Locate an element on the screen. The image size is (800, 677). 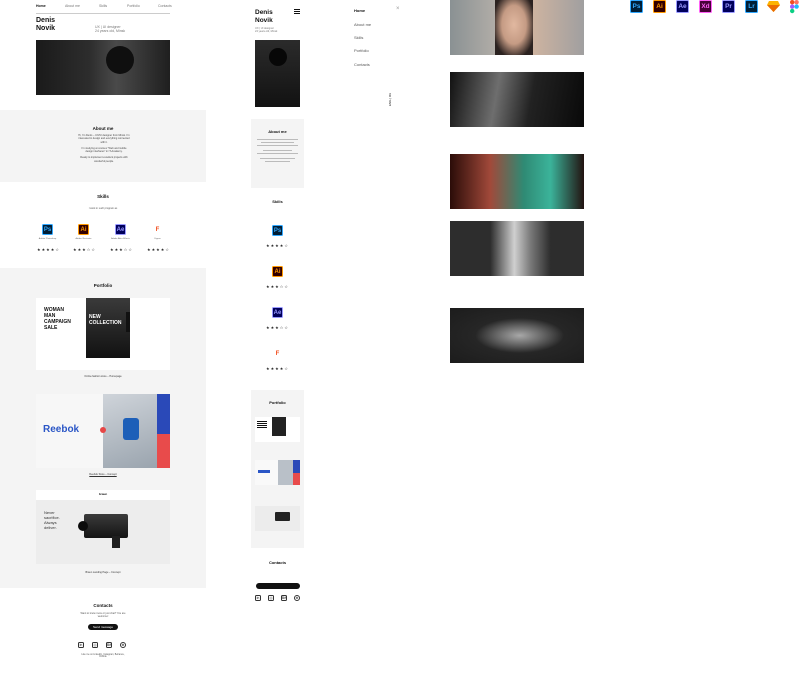
mobile-dribbble-icon: ⊕ is located at coordinates (297, 598).